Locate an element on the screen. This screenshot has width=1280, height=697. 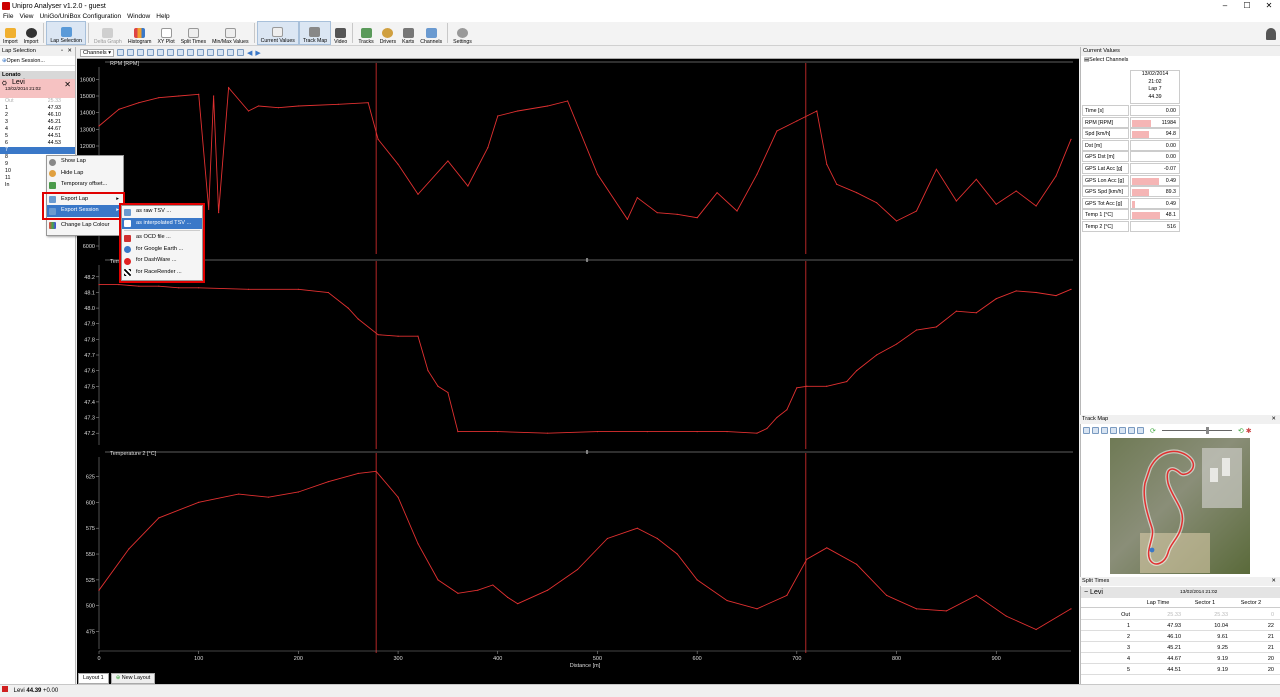
hide-lap-item: Hide Lap is located at coordinates (85, 174).